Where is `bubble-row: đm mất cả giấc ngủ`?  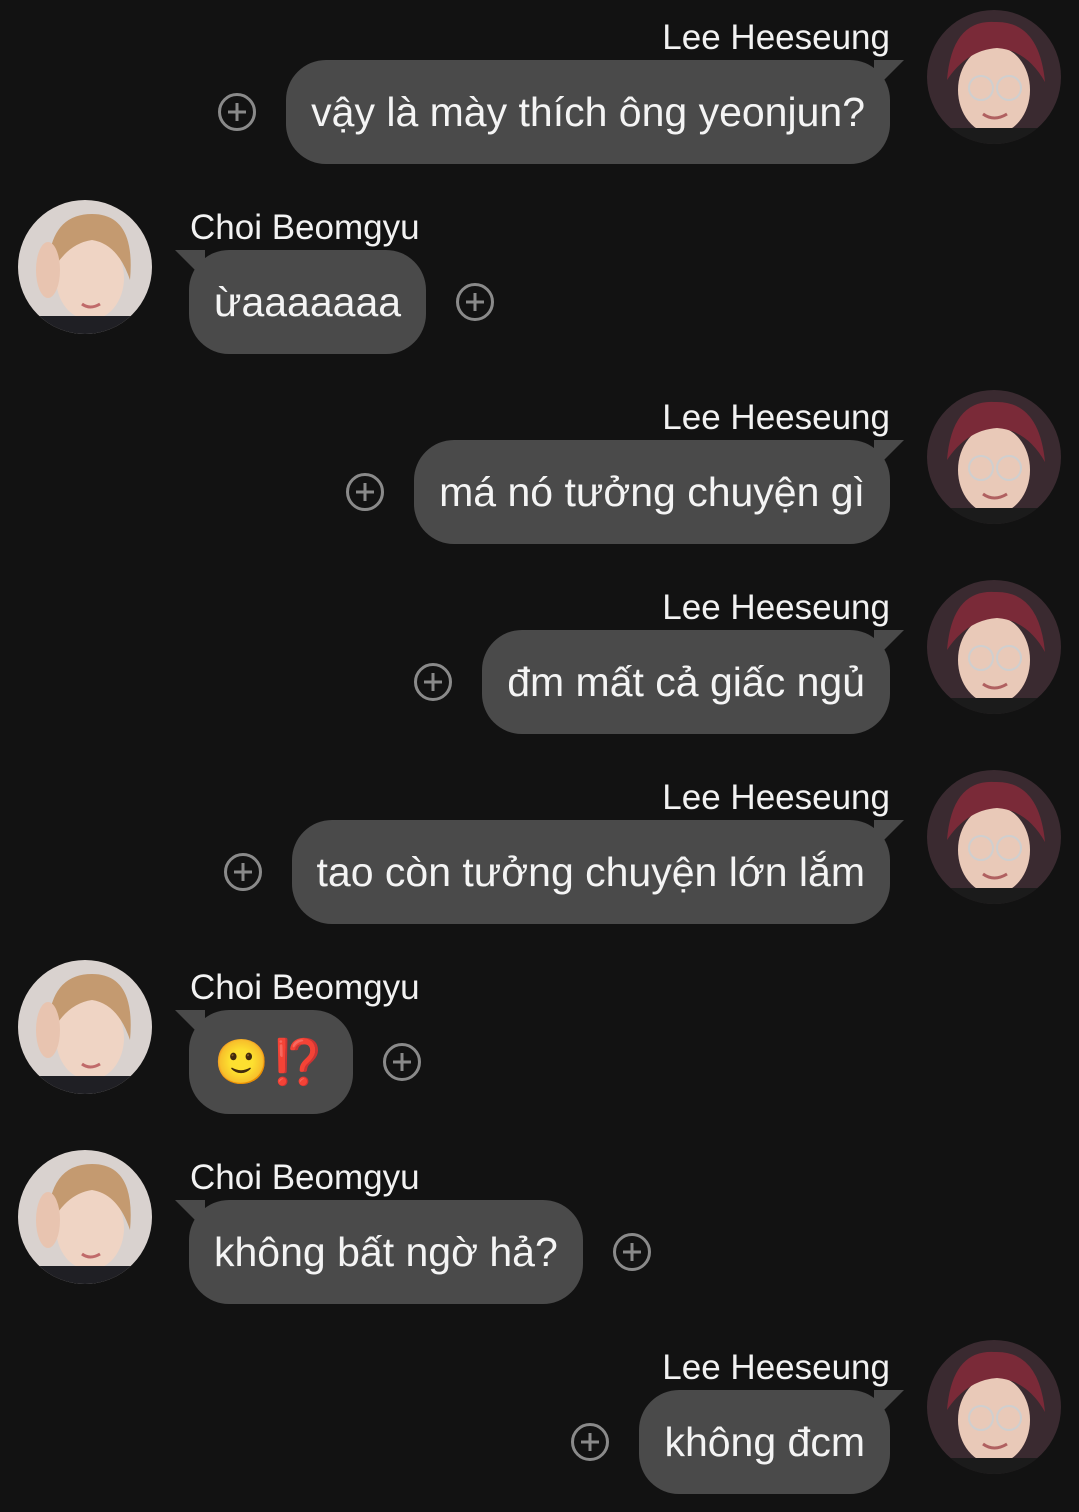
bubble-row: đm mất cả giấc ngủ is located at coordinates (652, 682).